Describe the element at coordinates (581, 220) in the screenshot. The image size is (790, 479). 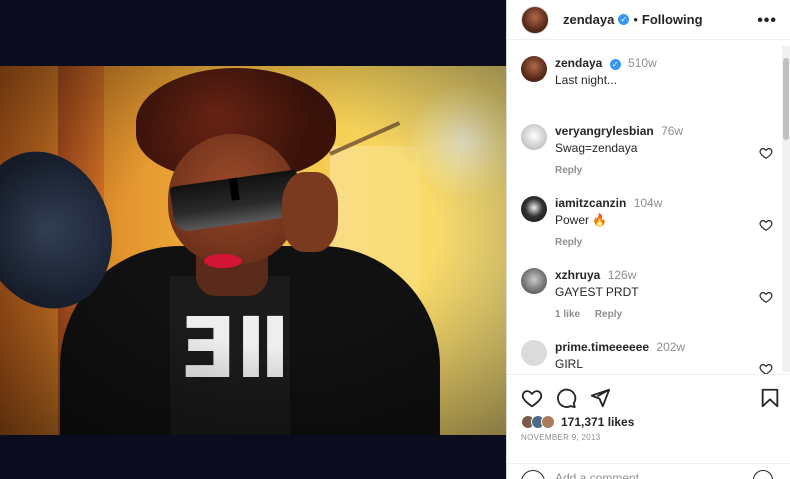
I see `comment-text: Power 🔥` at that location.